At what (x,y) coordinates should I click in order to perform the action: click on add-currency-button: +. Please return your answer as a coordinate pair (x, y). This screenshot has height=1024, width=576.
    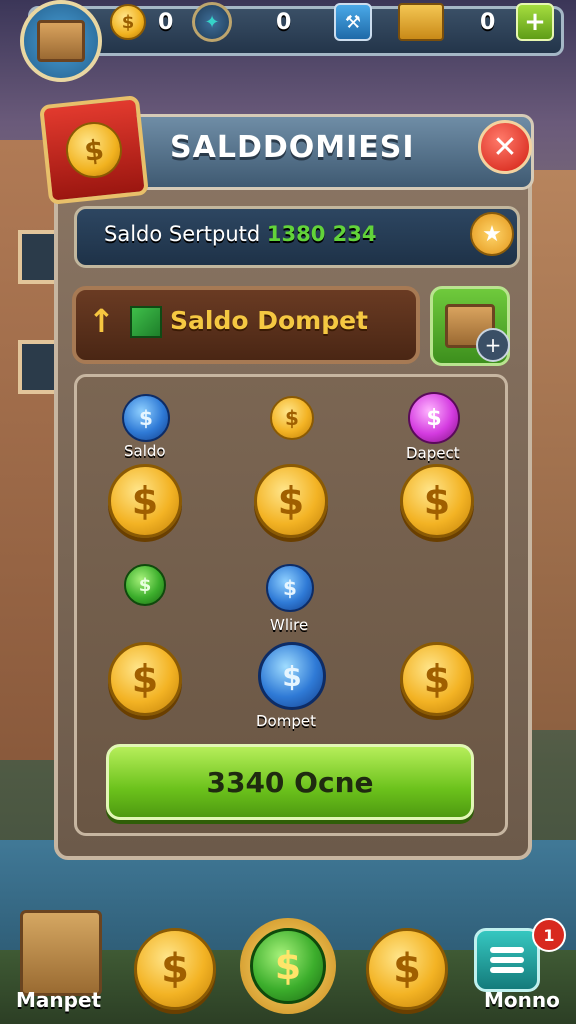
    Looking at the image, I should click on (535, 22).